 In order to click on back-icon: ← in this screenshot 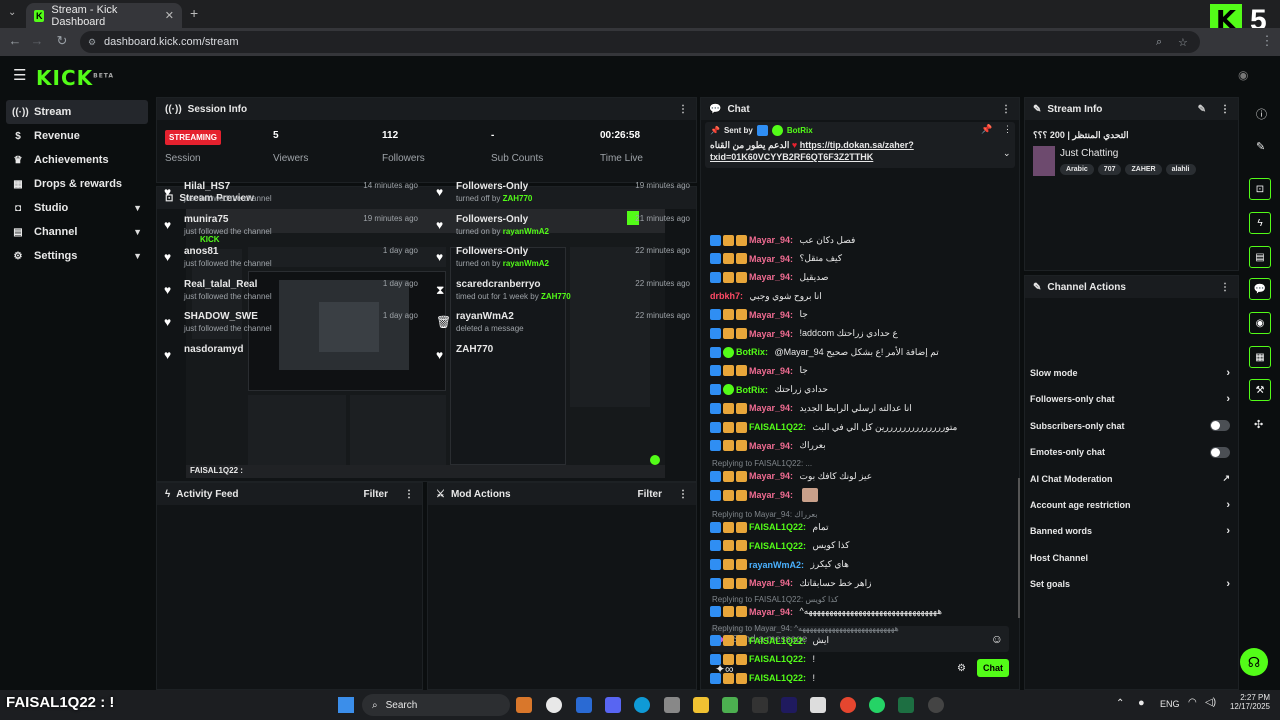, I will do `click(15, 40)`.